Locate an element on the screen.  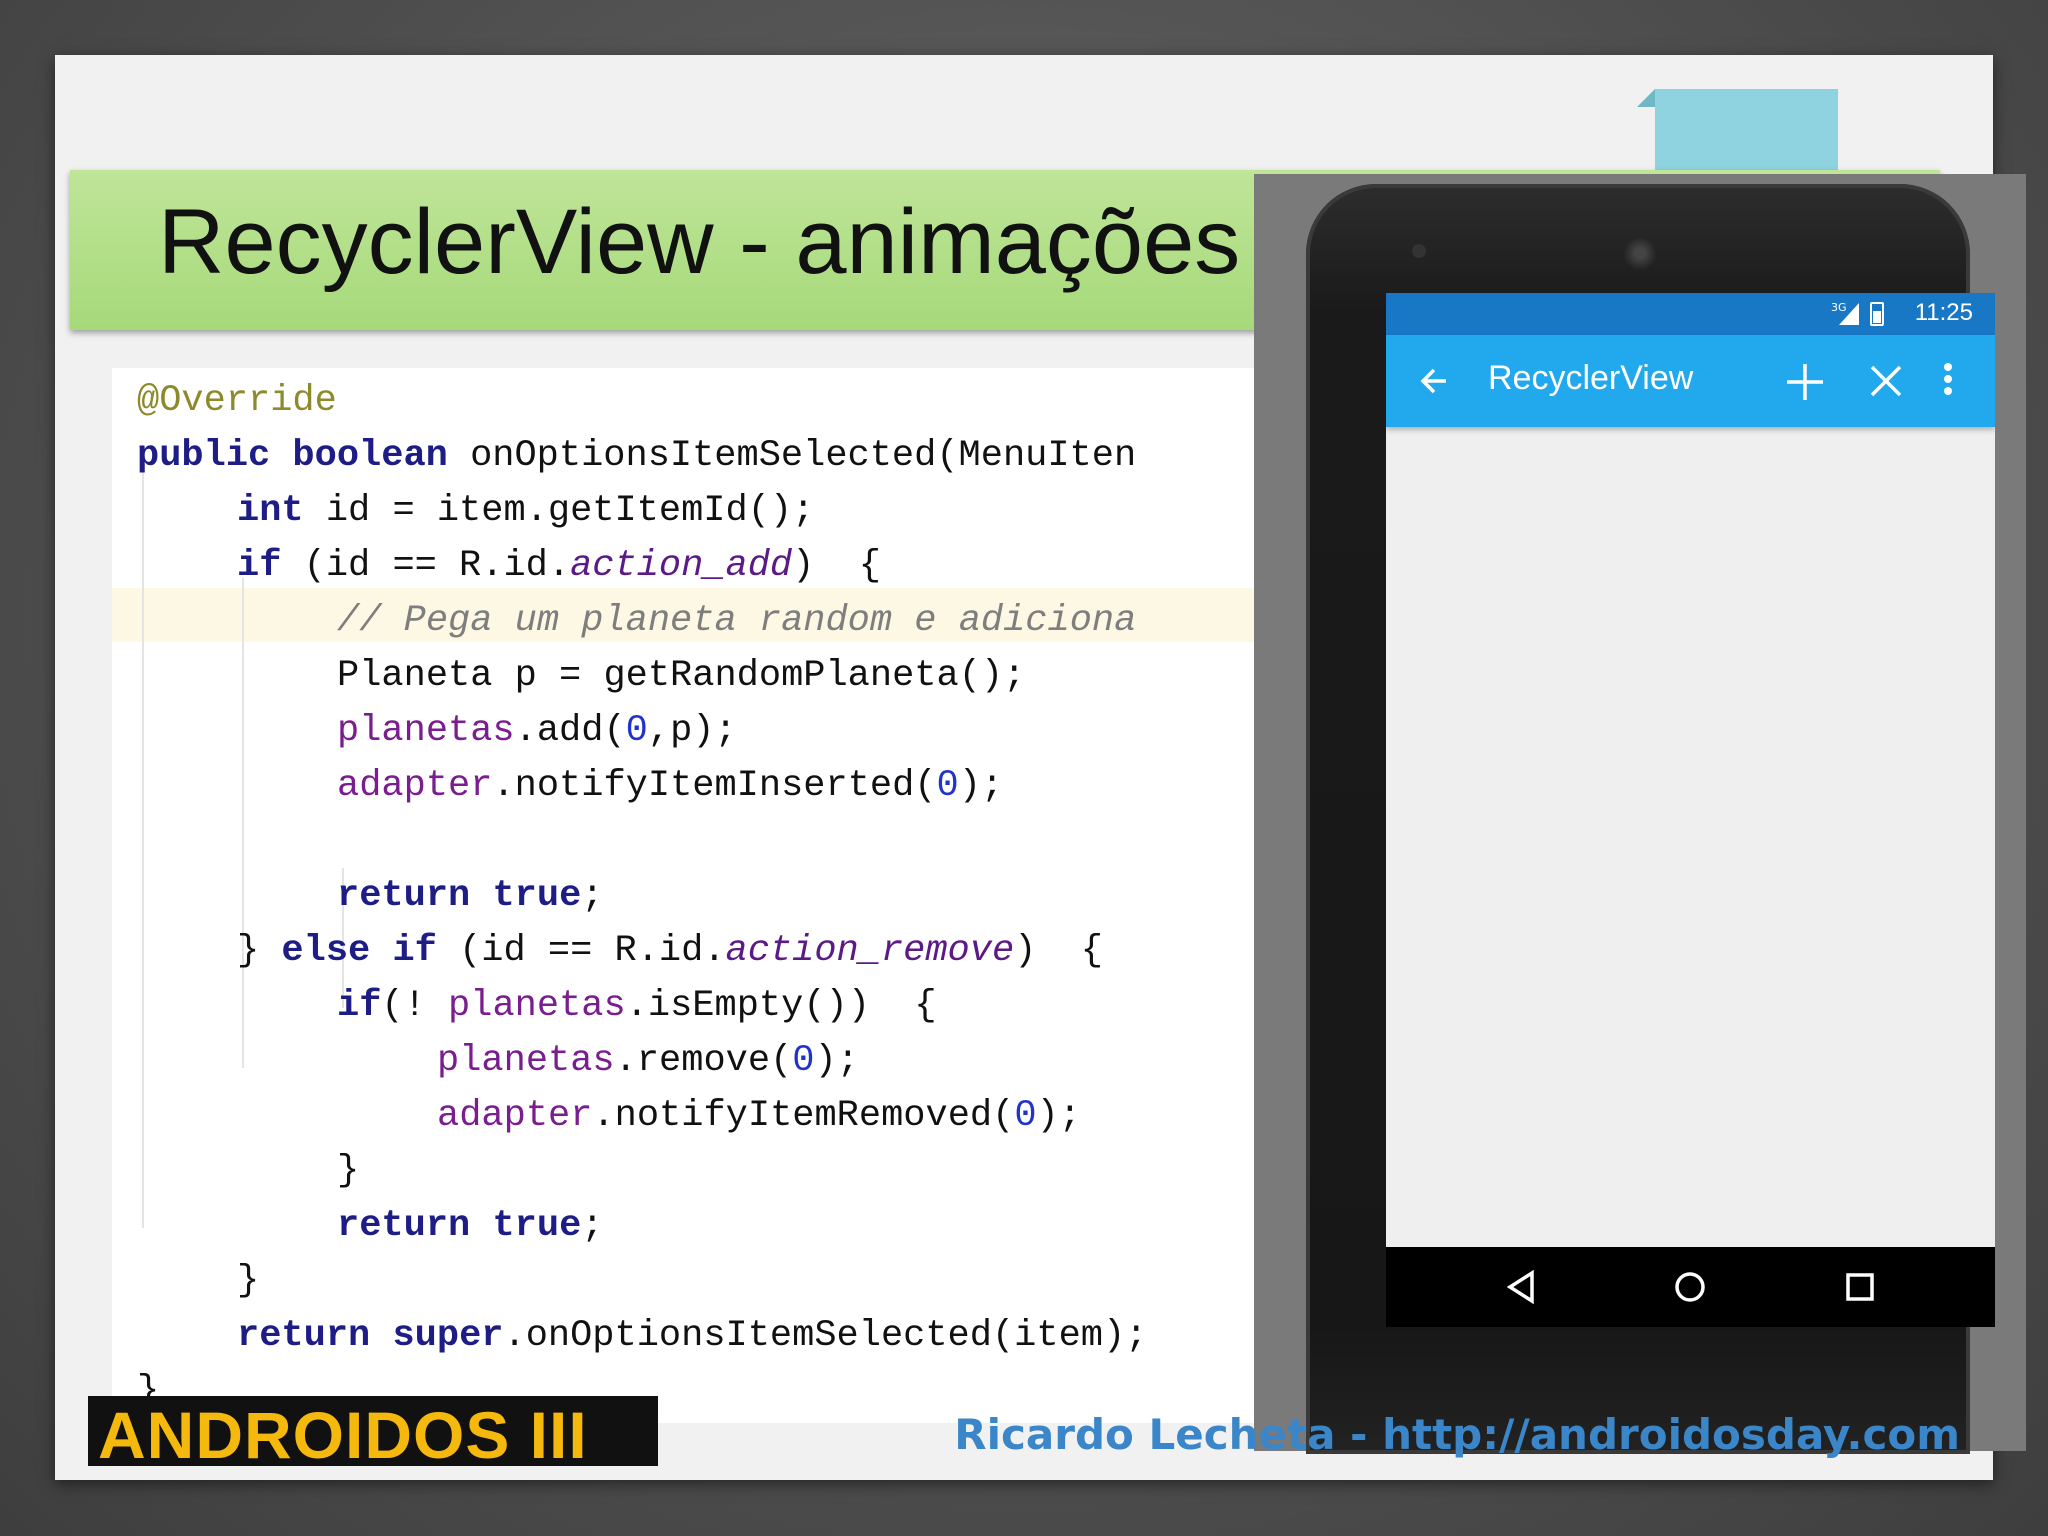
code-line-11: if(! planetas.isEmpty()) { is located at coordinates (637, 1006).